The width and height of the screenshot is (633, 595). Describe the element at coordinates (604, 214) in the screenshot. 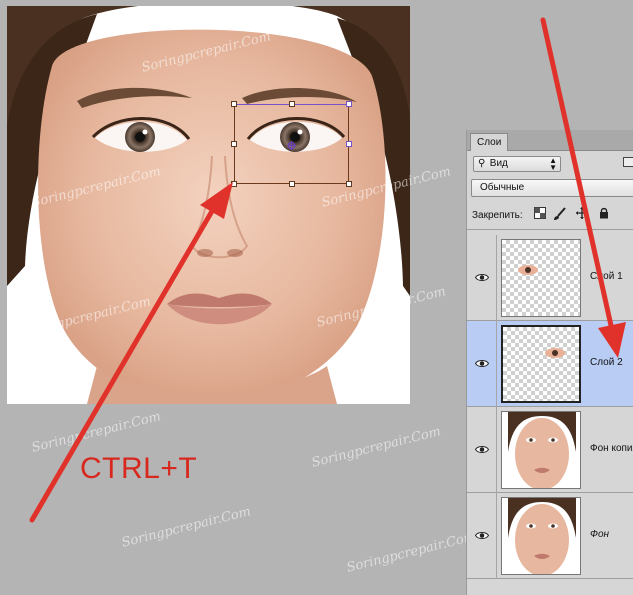

I see `lock-all-icon` at that location.